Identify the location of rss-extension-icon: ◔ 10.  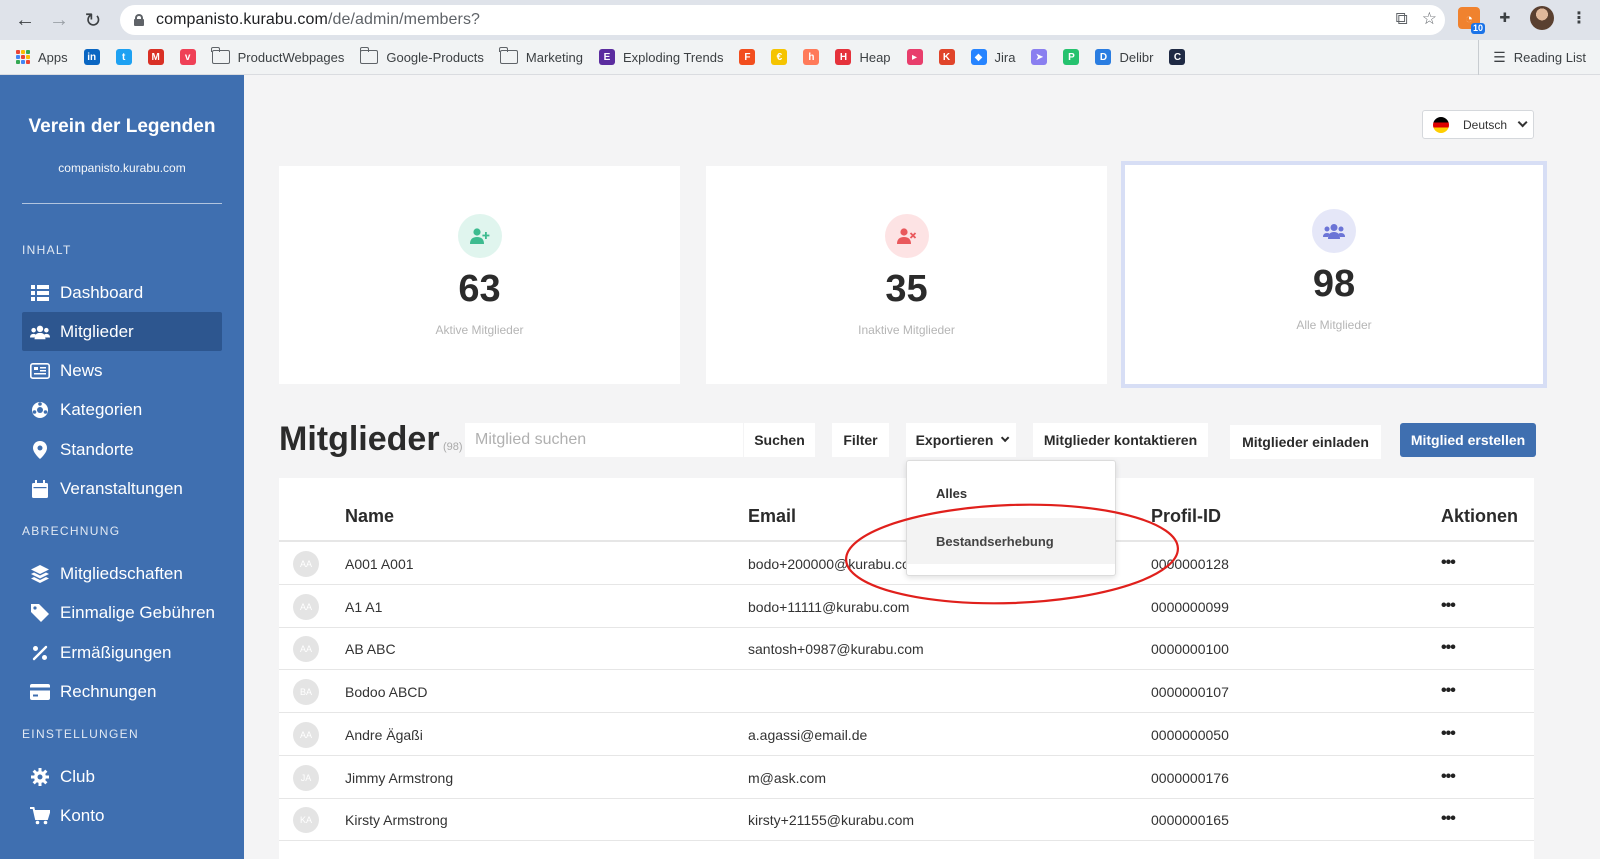
(1471, 20).